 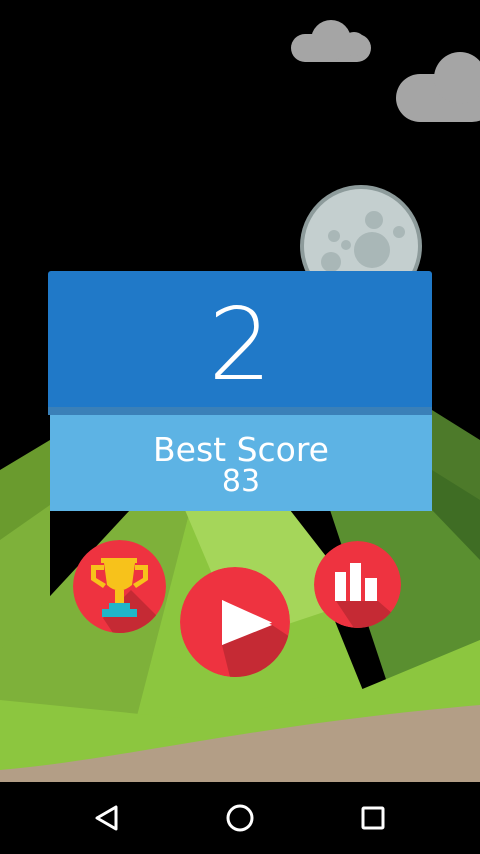 I want to click on play-button, so click(x=235, y=622).